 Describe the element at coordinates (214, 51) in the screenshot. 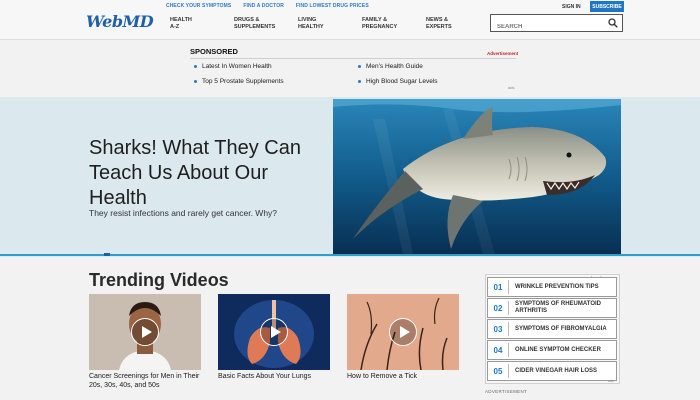

I see `sponsored-title: SPONSORED` at that location.